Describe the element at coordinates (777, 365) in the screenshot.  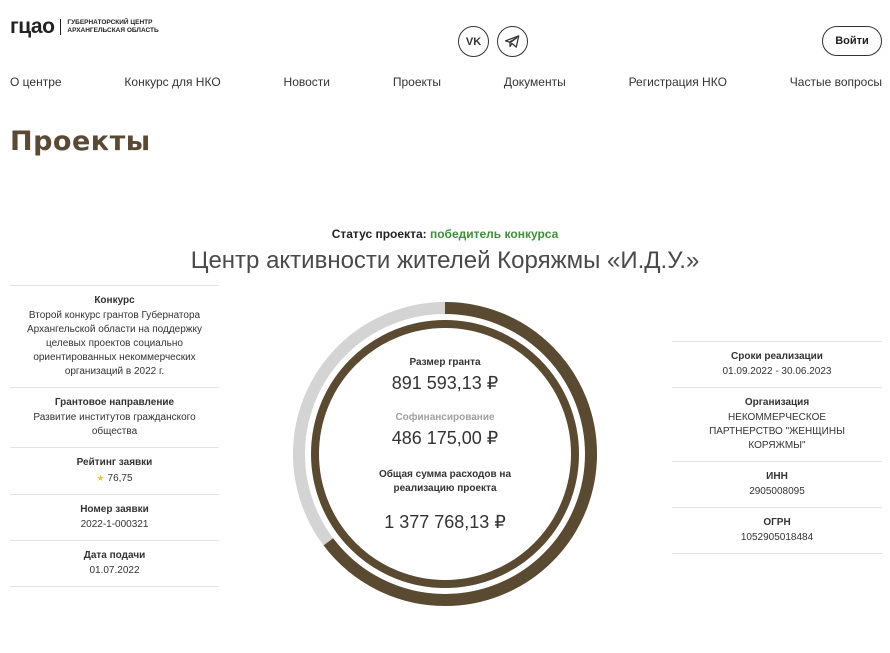
I see `info-implementation-period: Сроки реализации 01.09.2022 - 30.06.2023` at that location.